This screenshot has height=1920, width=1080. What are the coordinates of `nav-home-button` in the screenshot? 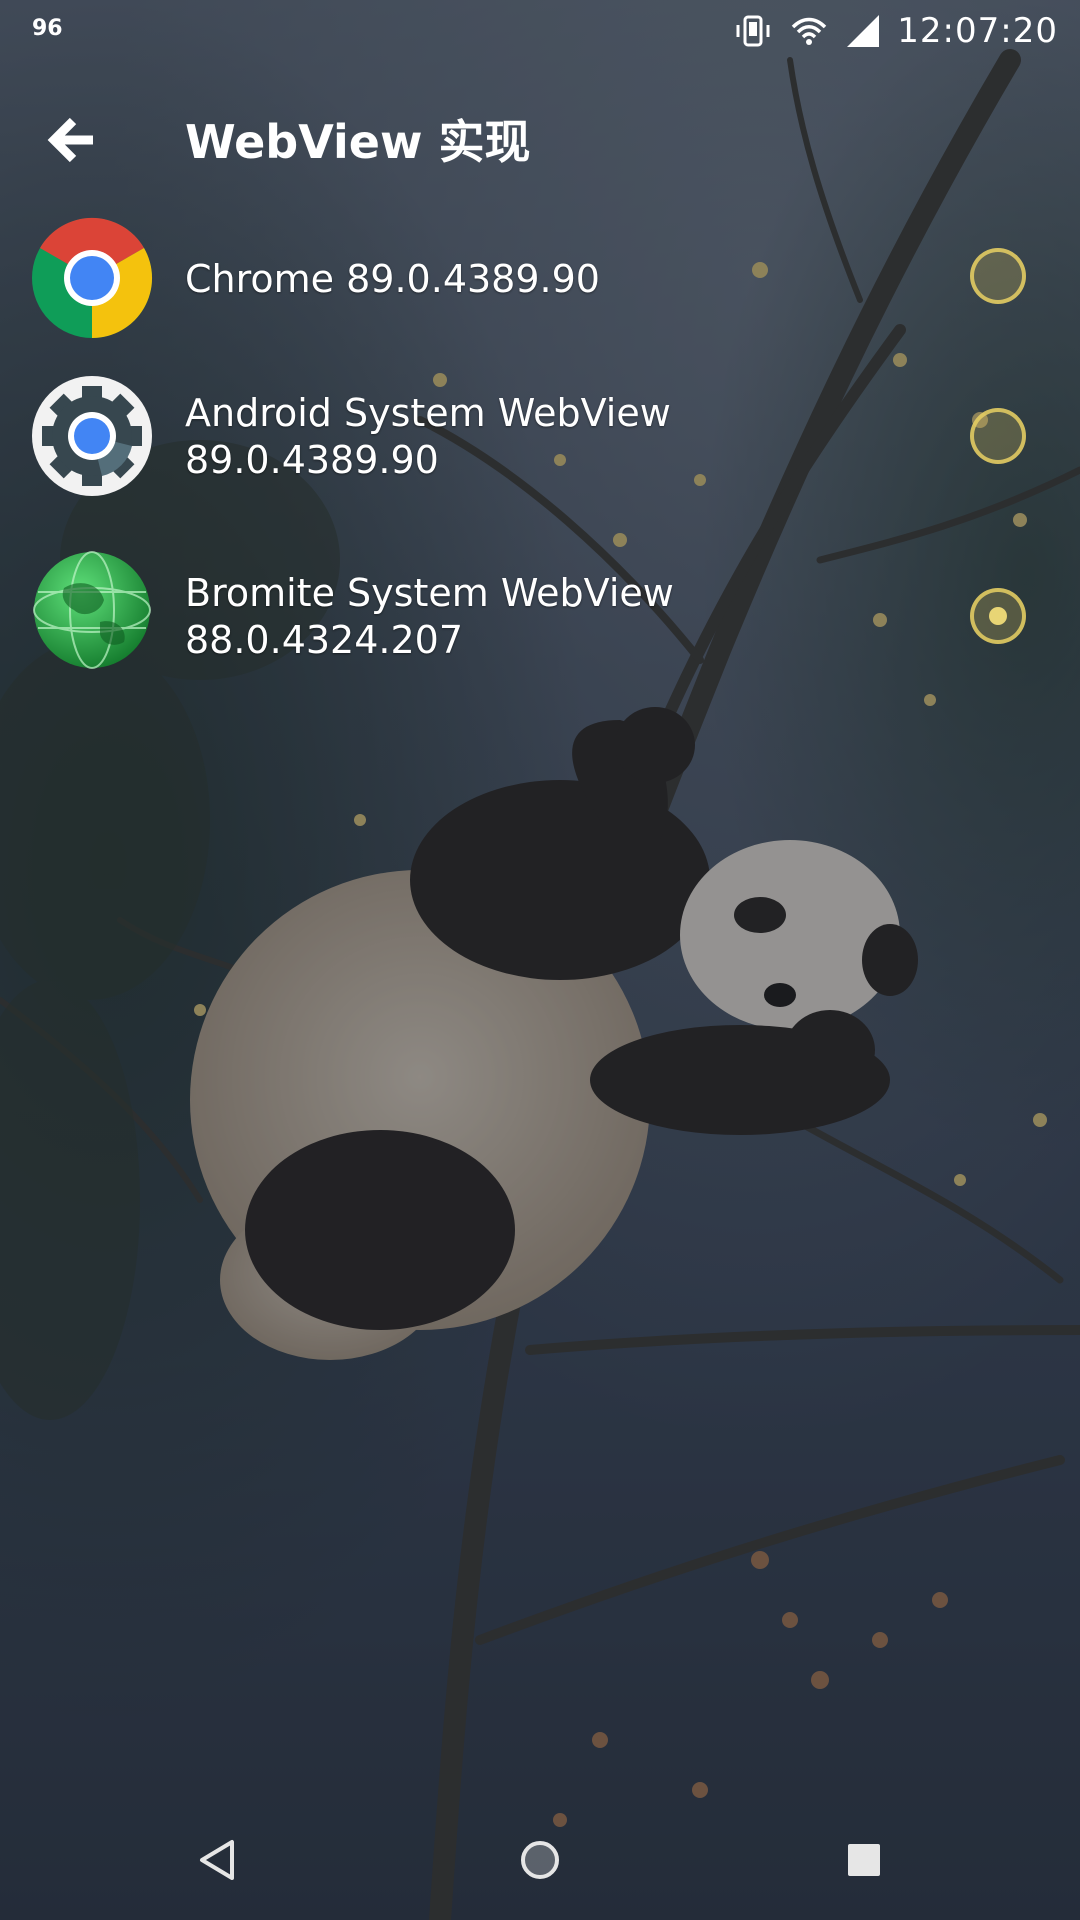 It's located at (540, 1860).